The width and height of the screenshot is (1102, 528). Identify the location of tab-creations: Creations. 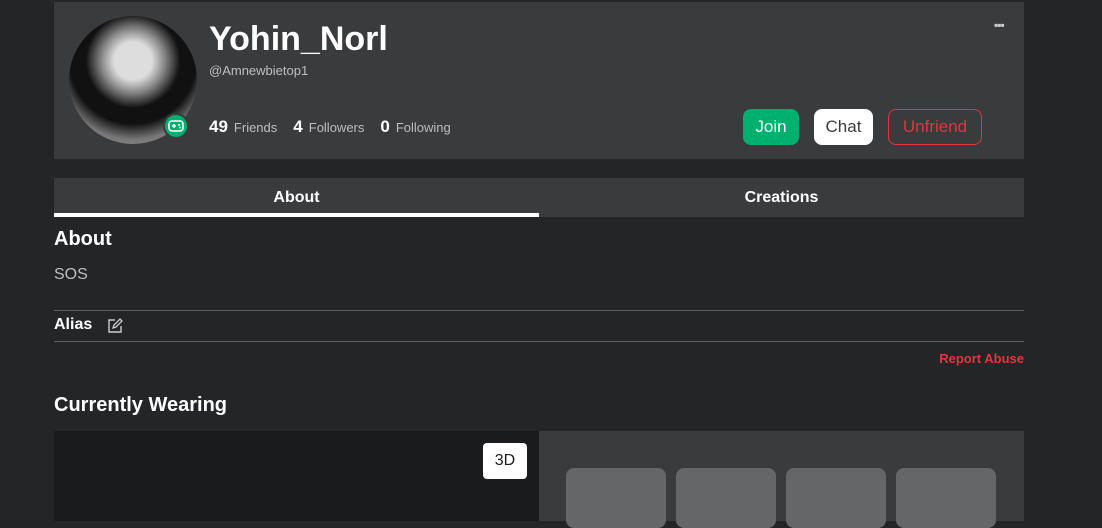
(781, 197).